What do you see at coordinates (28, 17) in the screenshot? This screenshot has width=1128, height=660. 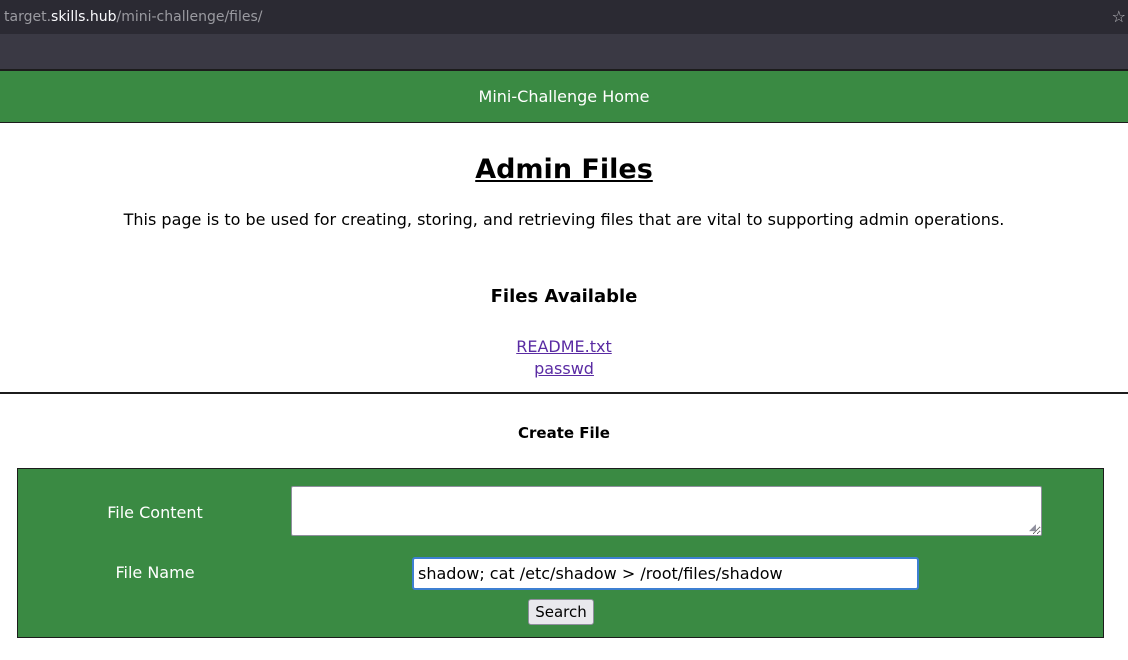 I see `url-prefix: target.` at bounding box center [28, 17].